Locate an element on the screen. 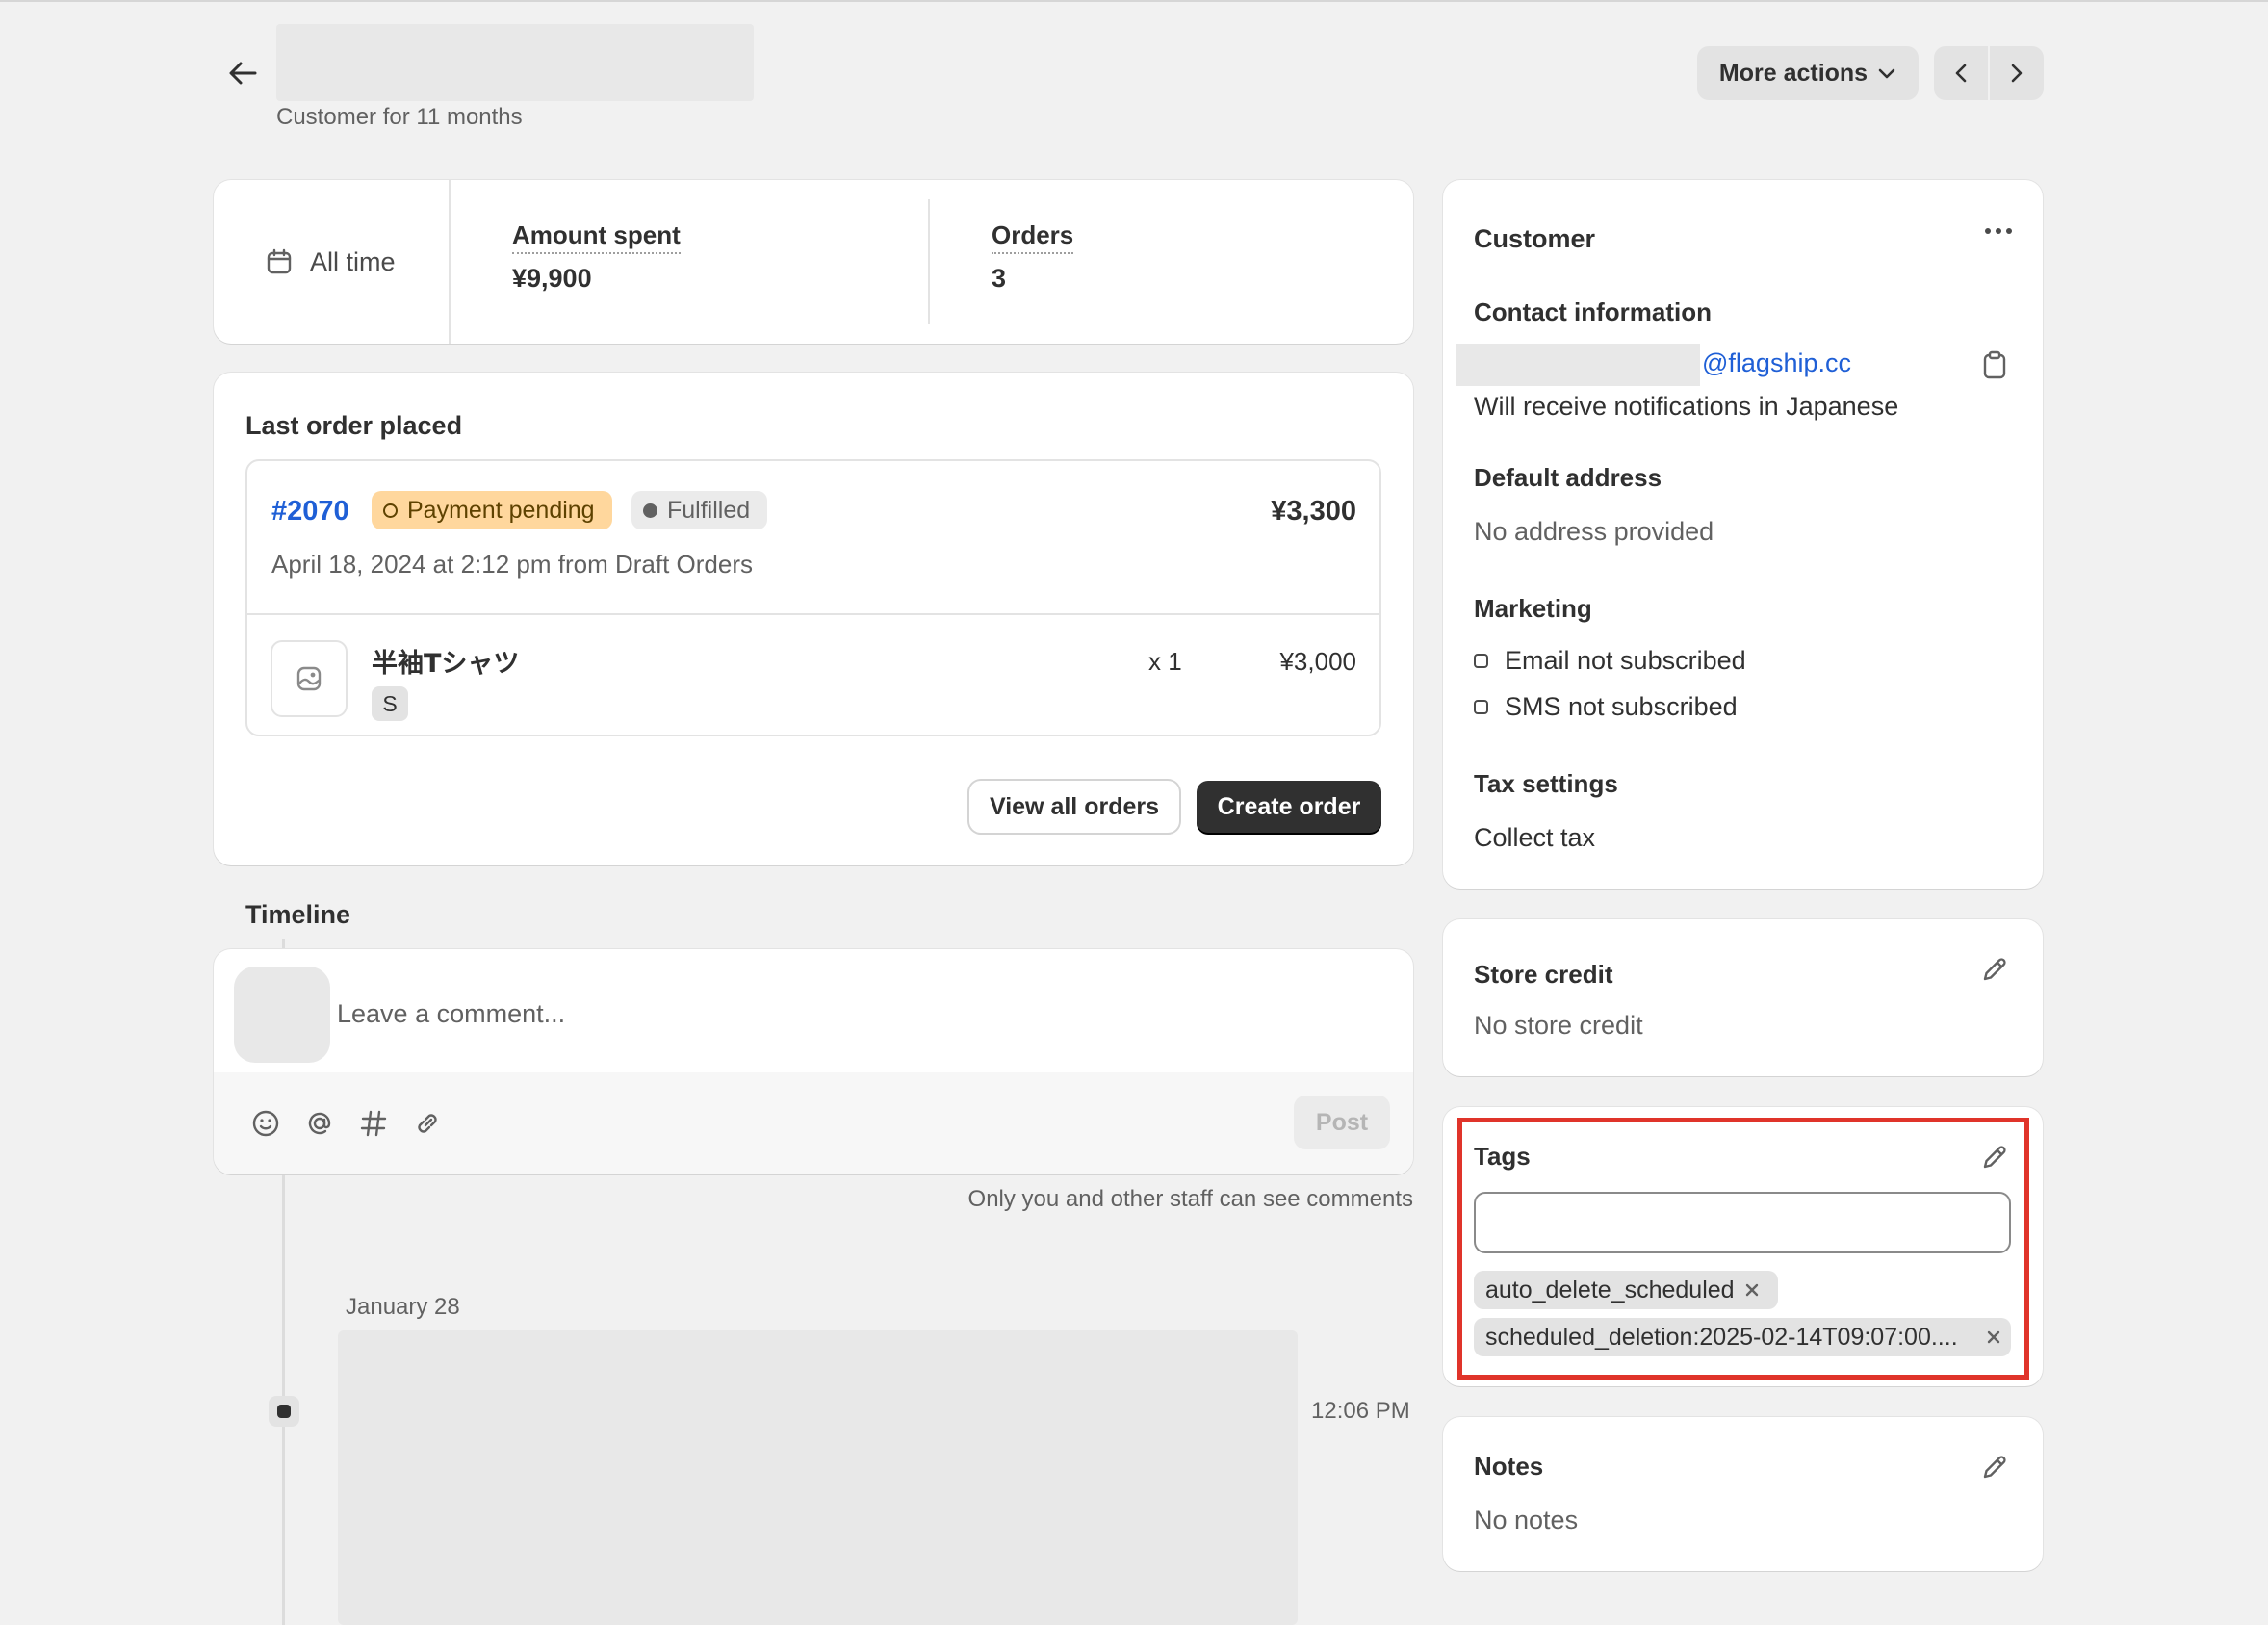 This screenshot has width=2268, height=1625. timeline-event-redacted is located at coordinates (818, 1477).